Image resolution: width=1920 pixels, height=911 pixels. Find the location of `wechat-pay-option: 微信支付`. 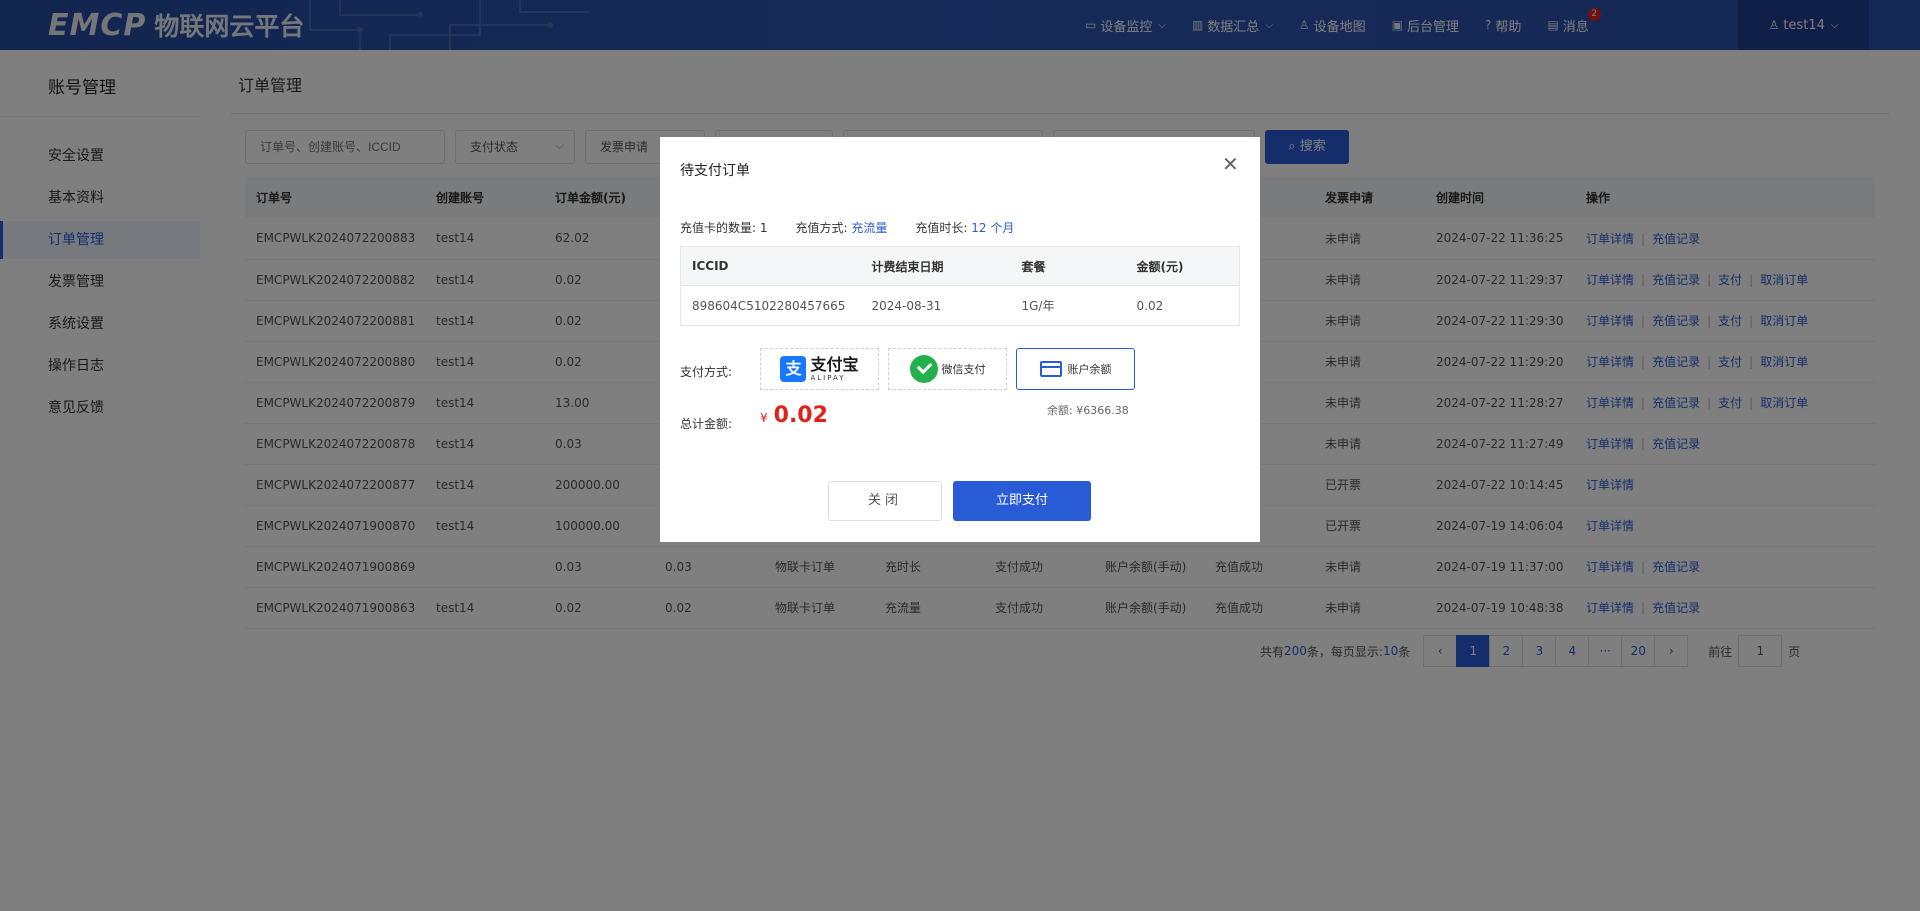

wechat-pay-option: 微信支付 is located at coordinates (947, 369).